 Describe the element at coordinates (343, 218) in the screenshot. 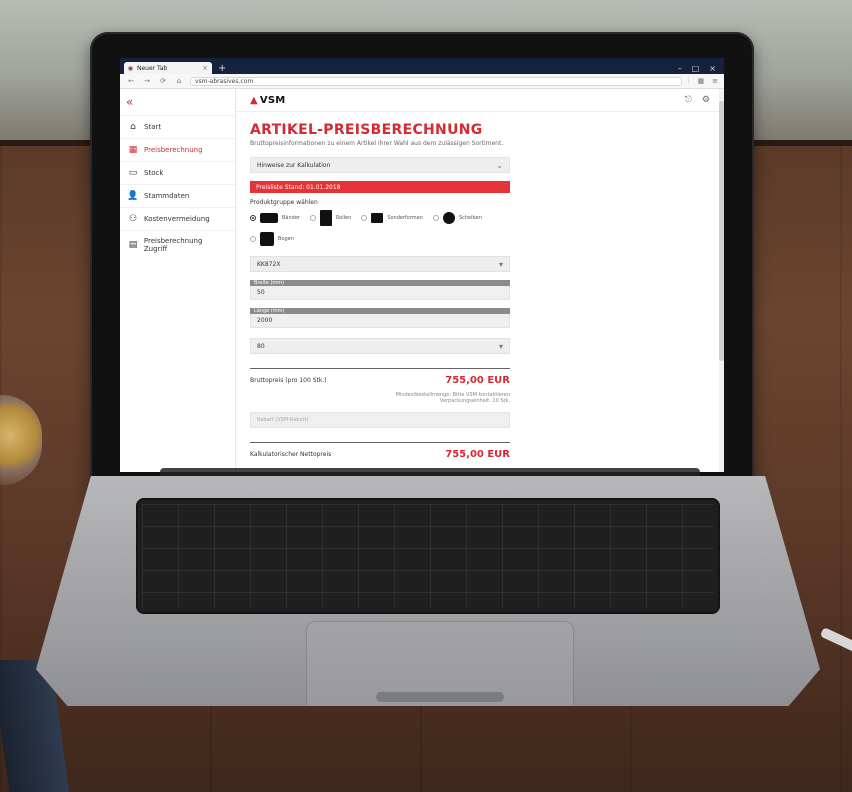

I see `option-label: Rollen` at that location.